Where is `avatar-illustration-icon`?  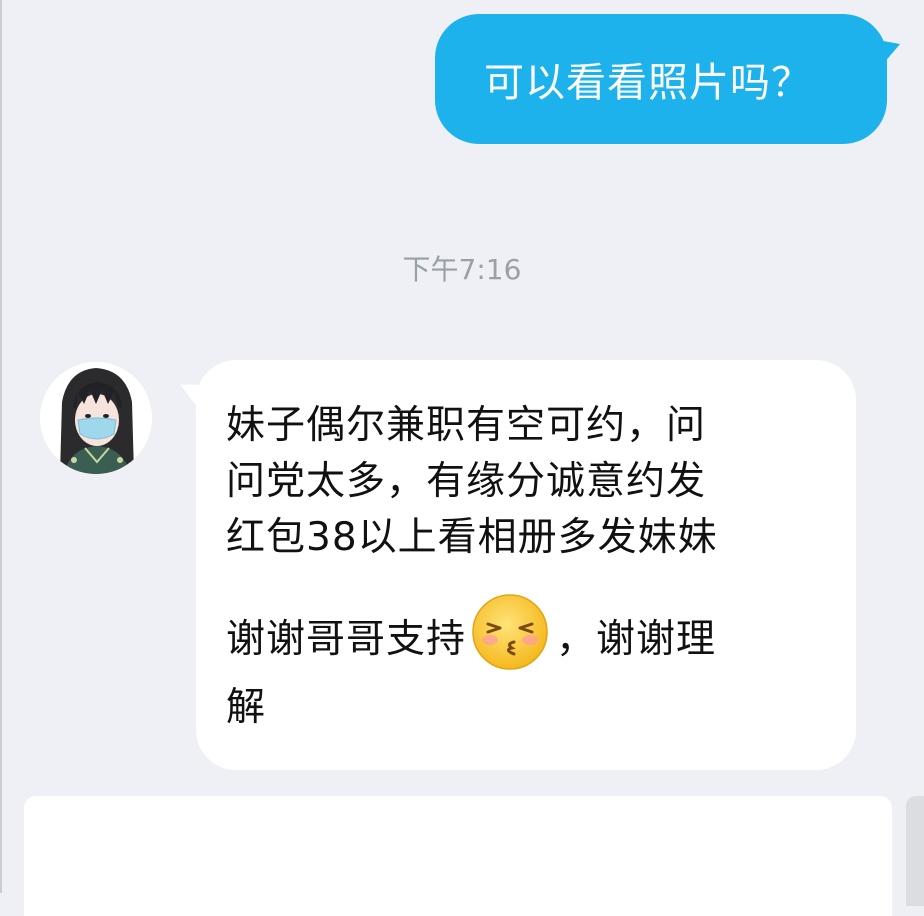
avatar-illustration-icon is located at coordinates (96, 418).